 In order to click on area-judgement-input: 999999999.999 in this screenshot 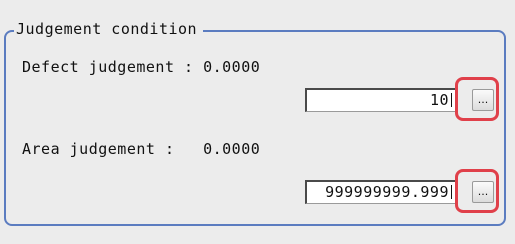, I will do `click(381, 192)`.